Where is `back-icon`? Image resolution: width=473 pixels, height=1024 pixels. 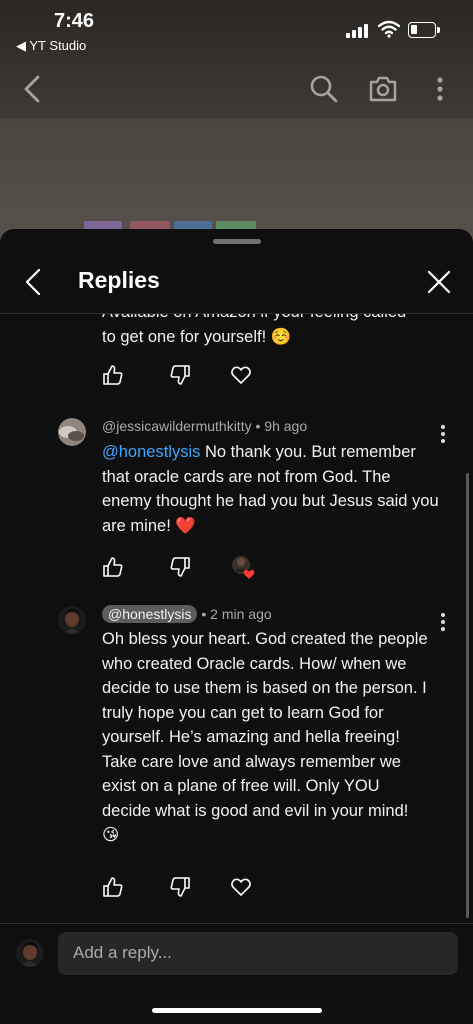
back-icon is located at coordinates (34, 282).